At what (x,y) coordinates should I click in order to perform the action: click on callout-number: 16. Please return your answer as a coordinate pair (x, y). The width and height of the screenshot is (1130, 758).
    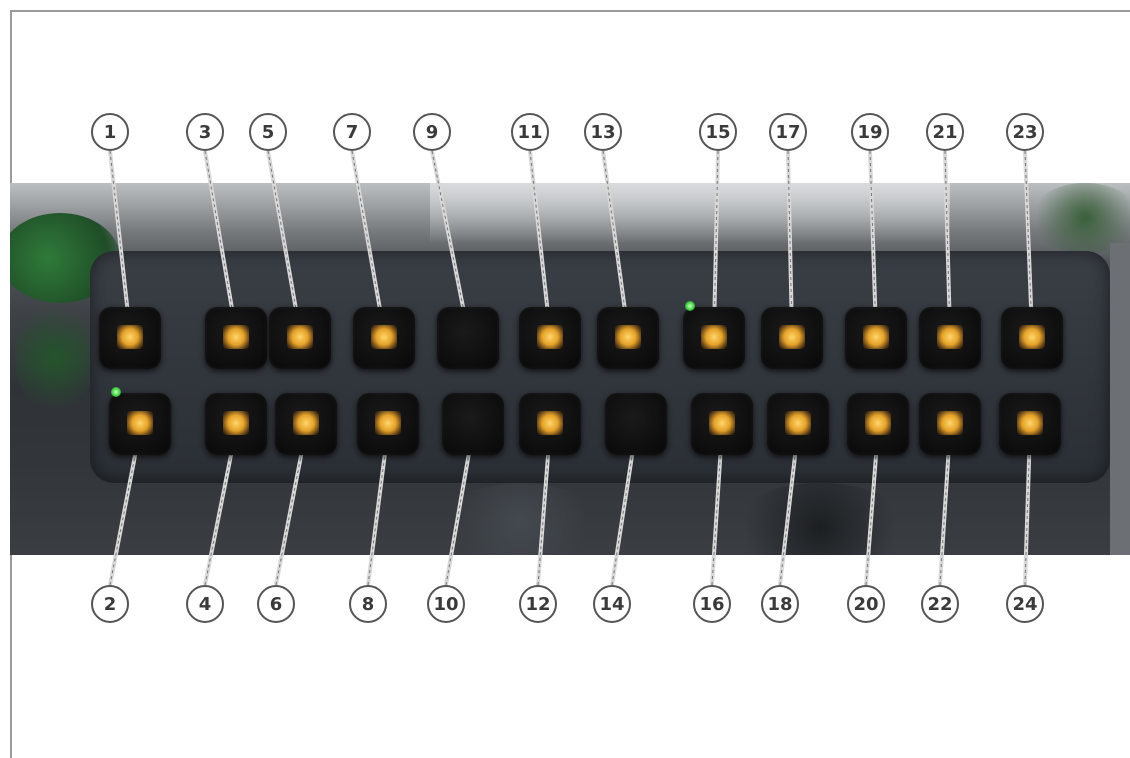
    Looking at the image, I should click on (712, 604).